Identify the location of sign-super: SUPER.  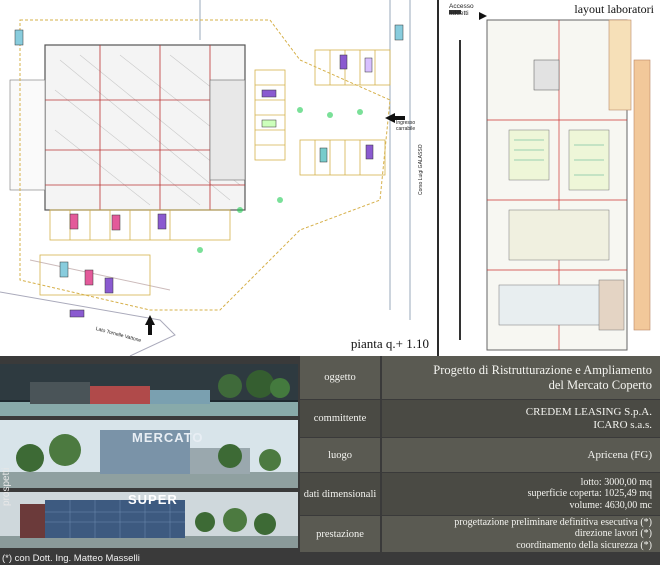
(153, 499).